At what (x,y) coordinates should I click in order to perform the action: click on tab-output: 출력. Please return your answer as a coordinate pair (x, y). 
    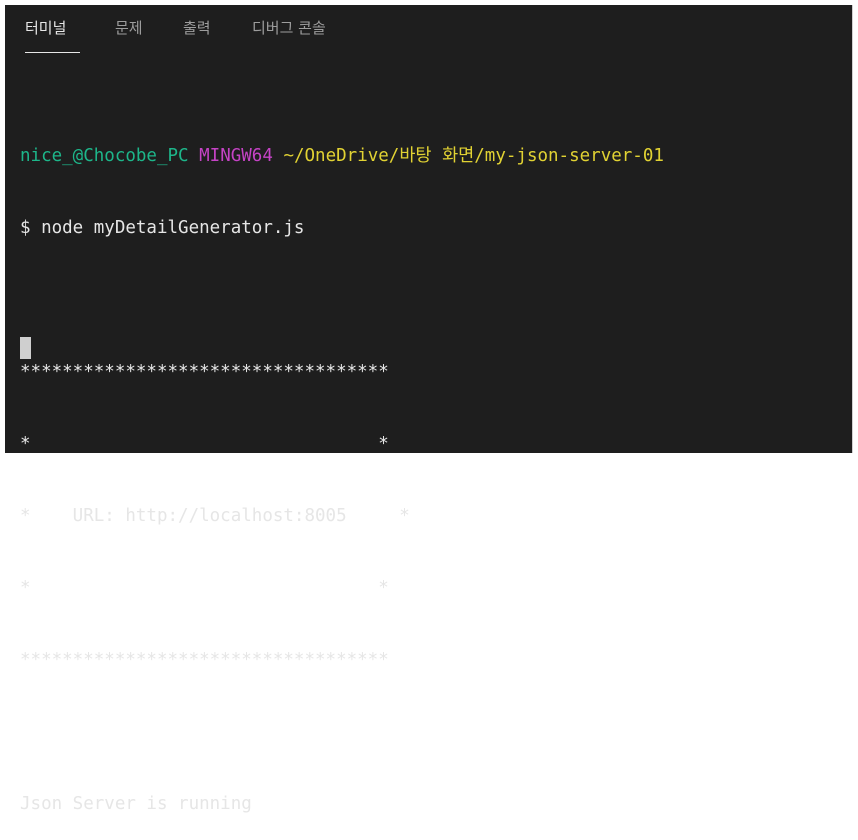
    Looking at the image, I should click on (197, 36).